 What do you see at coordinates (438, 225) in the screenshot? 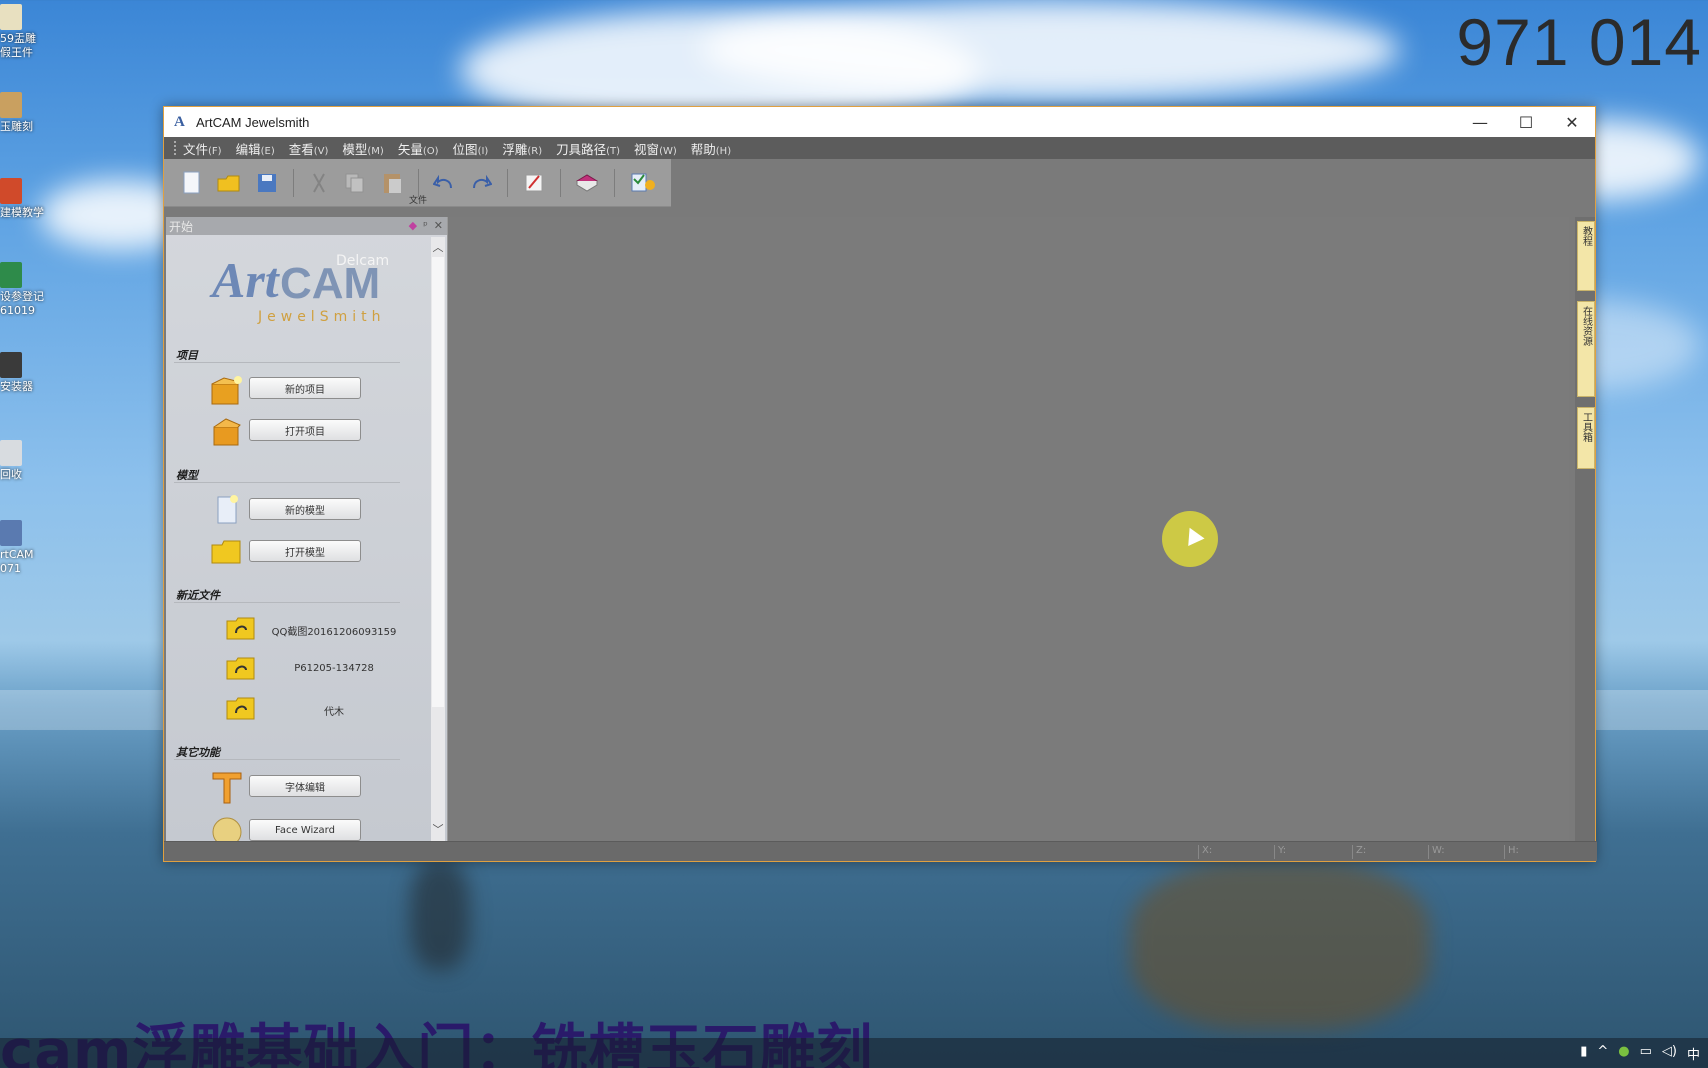
I see `panel-close-icon: ✕` at bounding box center [438, 225].